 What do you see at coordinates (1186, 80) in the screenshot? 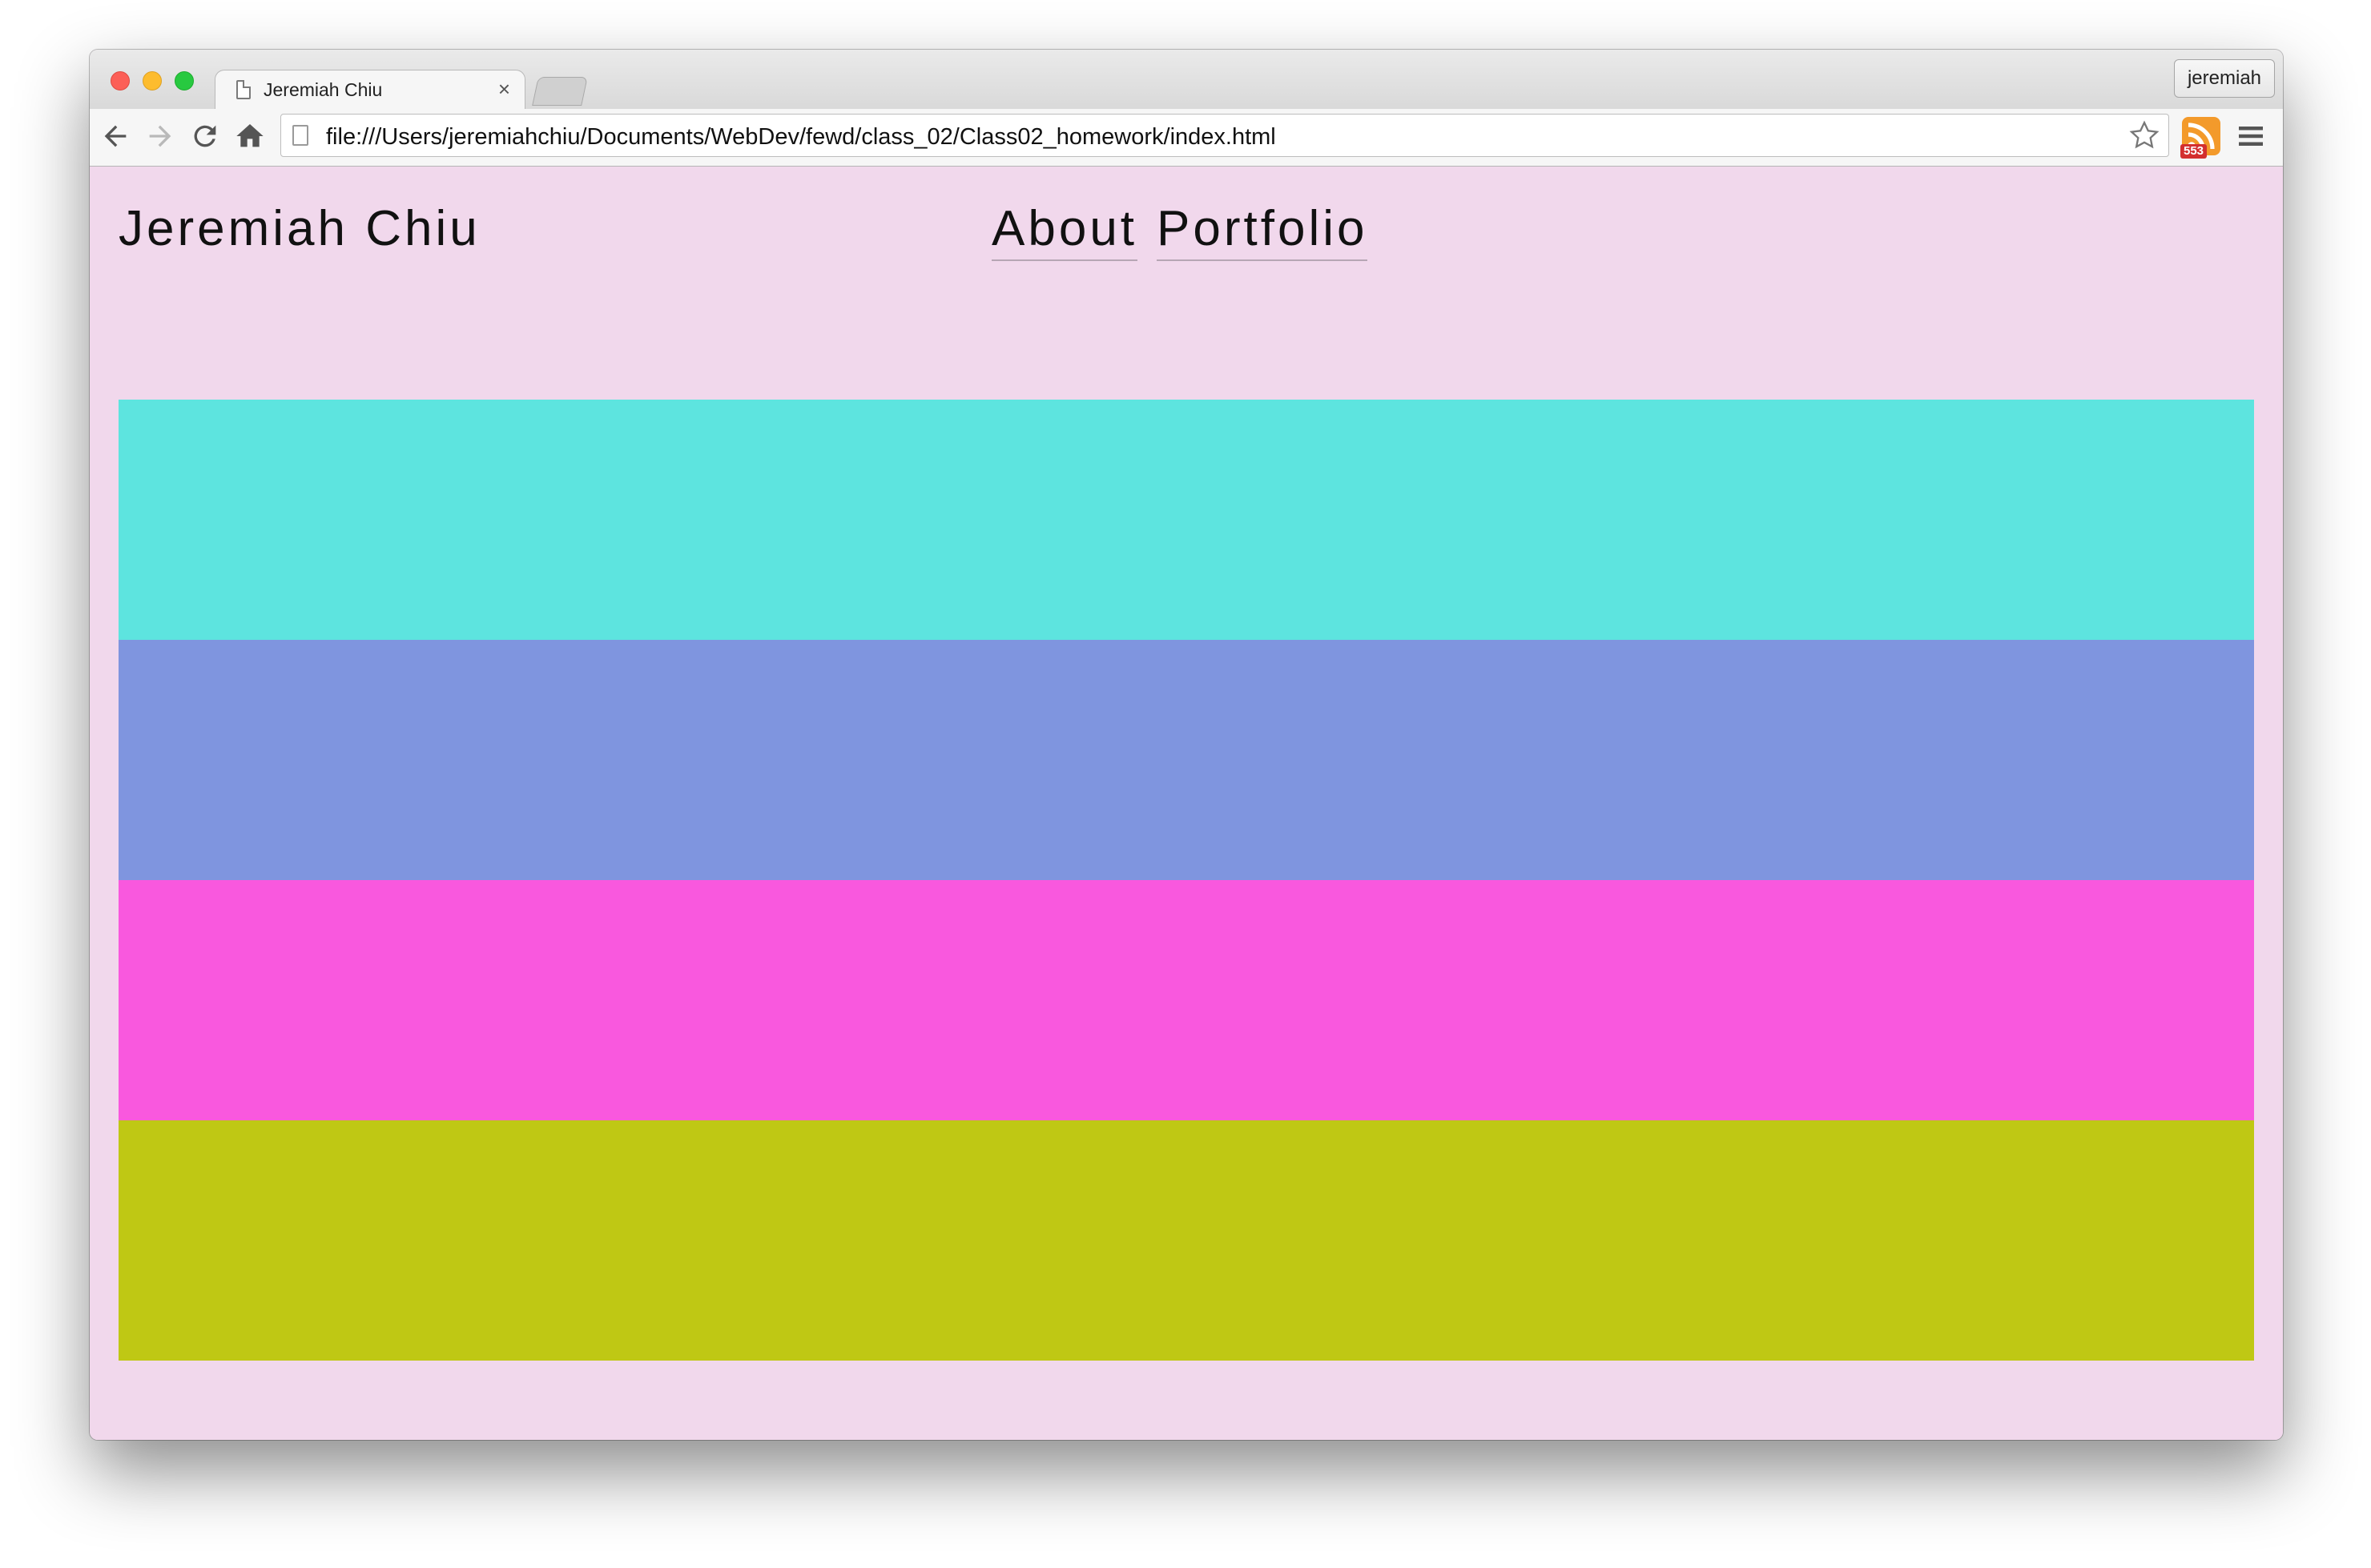
I see `title-bar: Jeremiah Chiu × jeremiah` at bounding box center [1186, 80].